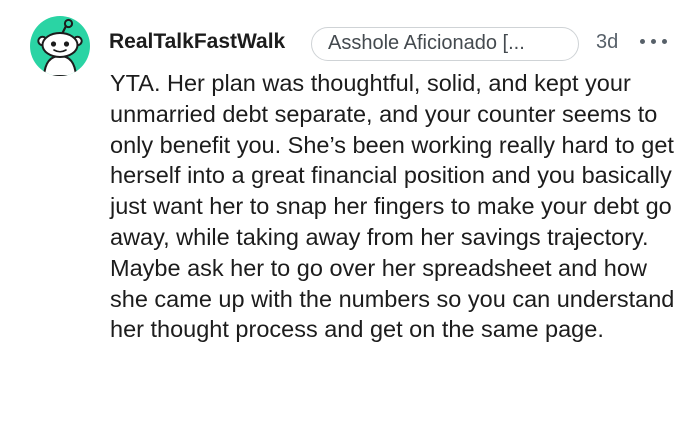 The width and height of the screenshot is (700, 447). Describe the element at coordinates (607, 42) in the screenshot. I see `timestamp: 3d` at that location.